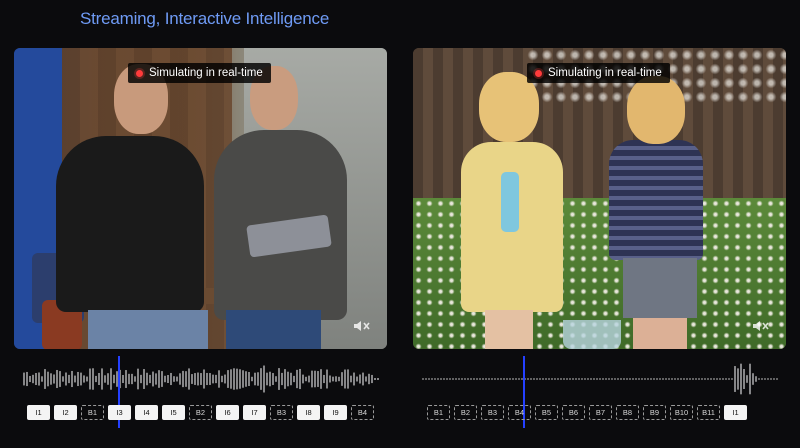 This screenshot has width=800, height=448. What do you see at coordinates (205, 18) in the screenshot?
I see `page-title: Streaming, Interactive Intelligence` at bounding box center [205, 18].